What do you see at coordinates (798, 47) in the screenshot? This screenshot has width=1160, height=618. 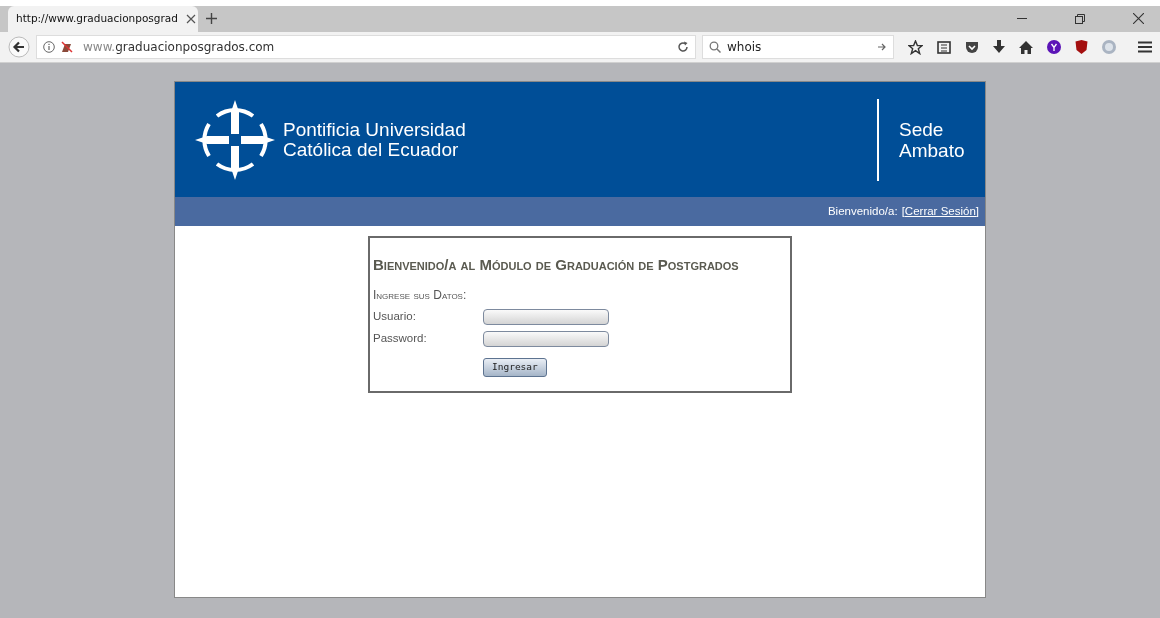 I see `search-field: whois` at bounding box center [798, 47].